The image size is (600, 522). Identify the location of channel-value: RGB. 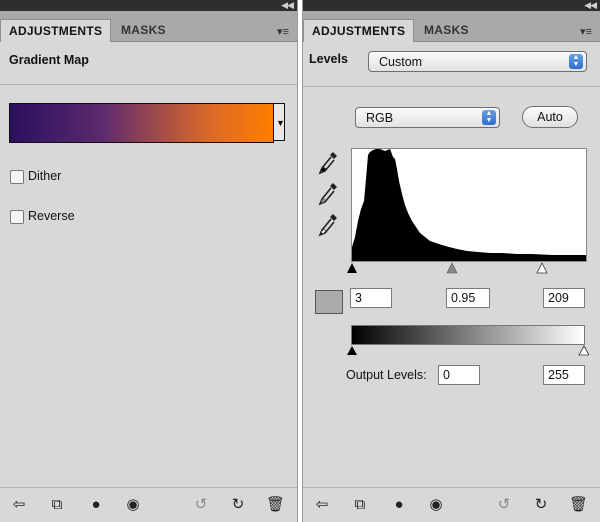
(380, 118).